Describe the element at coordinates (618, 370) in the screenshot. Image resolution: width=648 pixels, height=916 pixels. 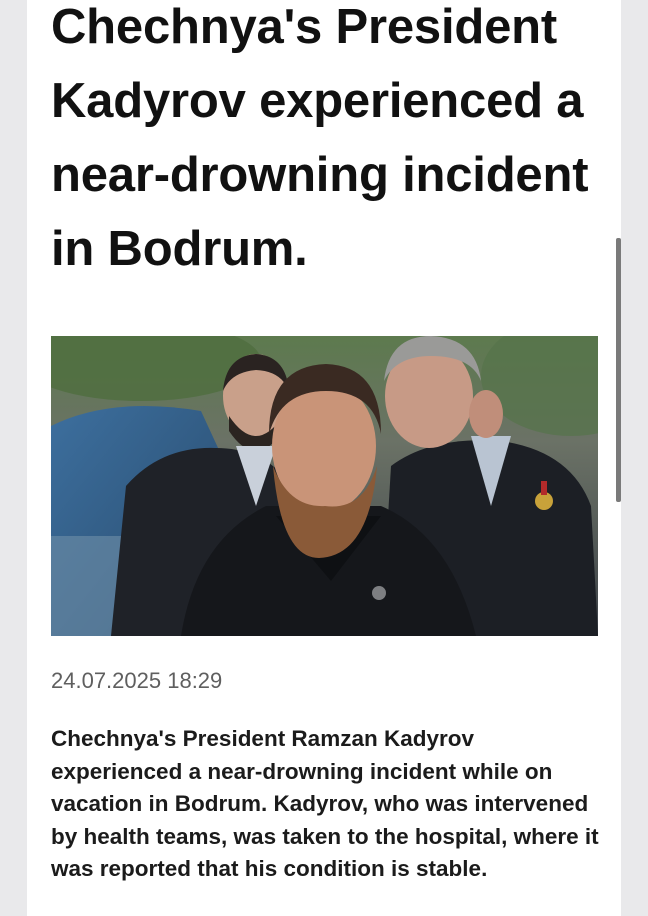
I see `scrollbar` at that location.